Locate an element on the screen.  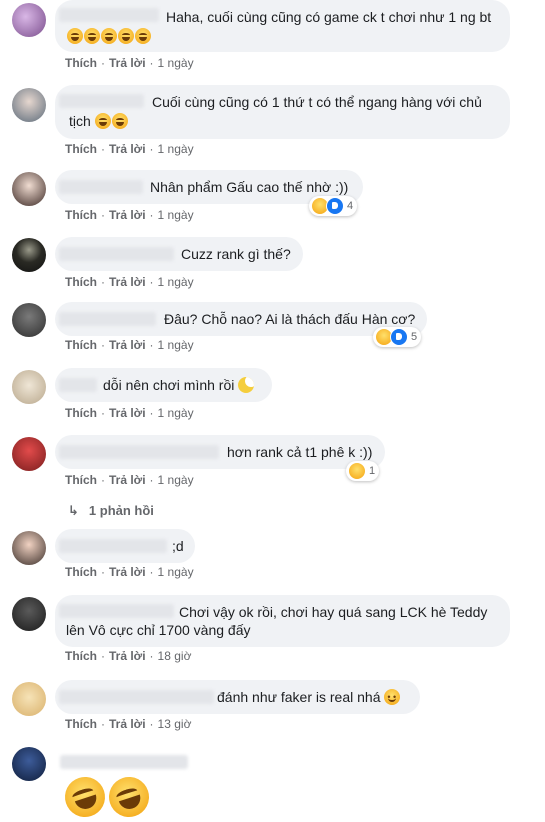
rolling-laughing-emoji-icon is located at coordinates (129, 796).